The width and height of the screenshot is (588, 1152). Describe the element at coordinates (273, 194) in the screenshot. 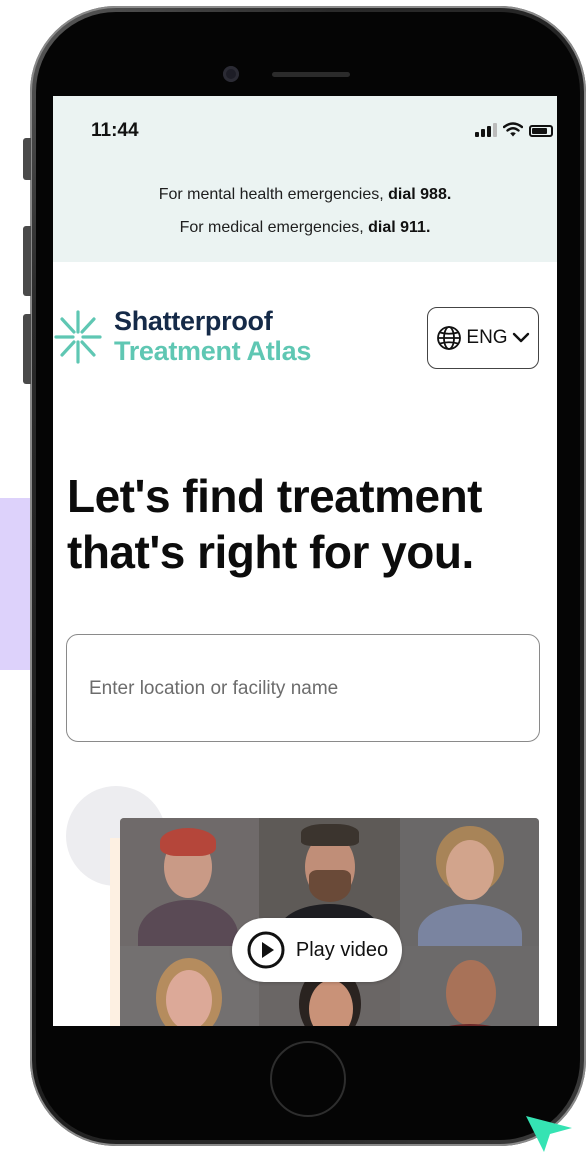

I see `banner-text: For mental health emergencies,` at that location.